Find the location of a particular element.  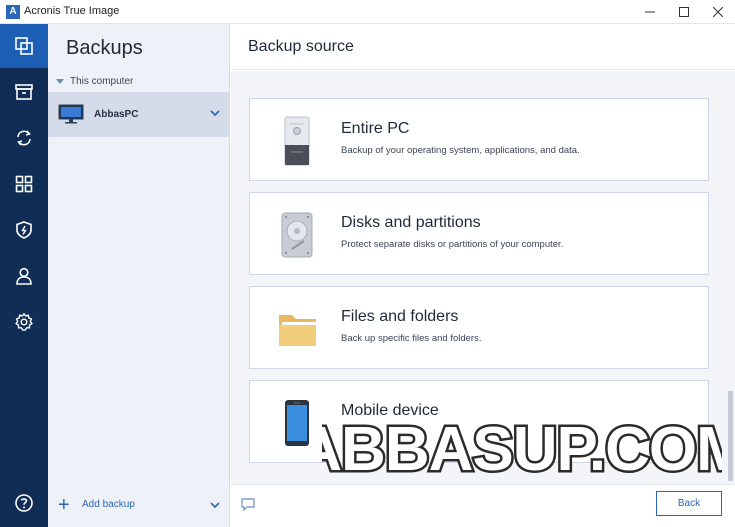

option-title: Files and folders is located at coordinates (400, 316).